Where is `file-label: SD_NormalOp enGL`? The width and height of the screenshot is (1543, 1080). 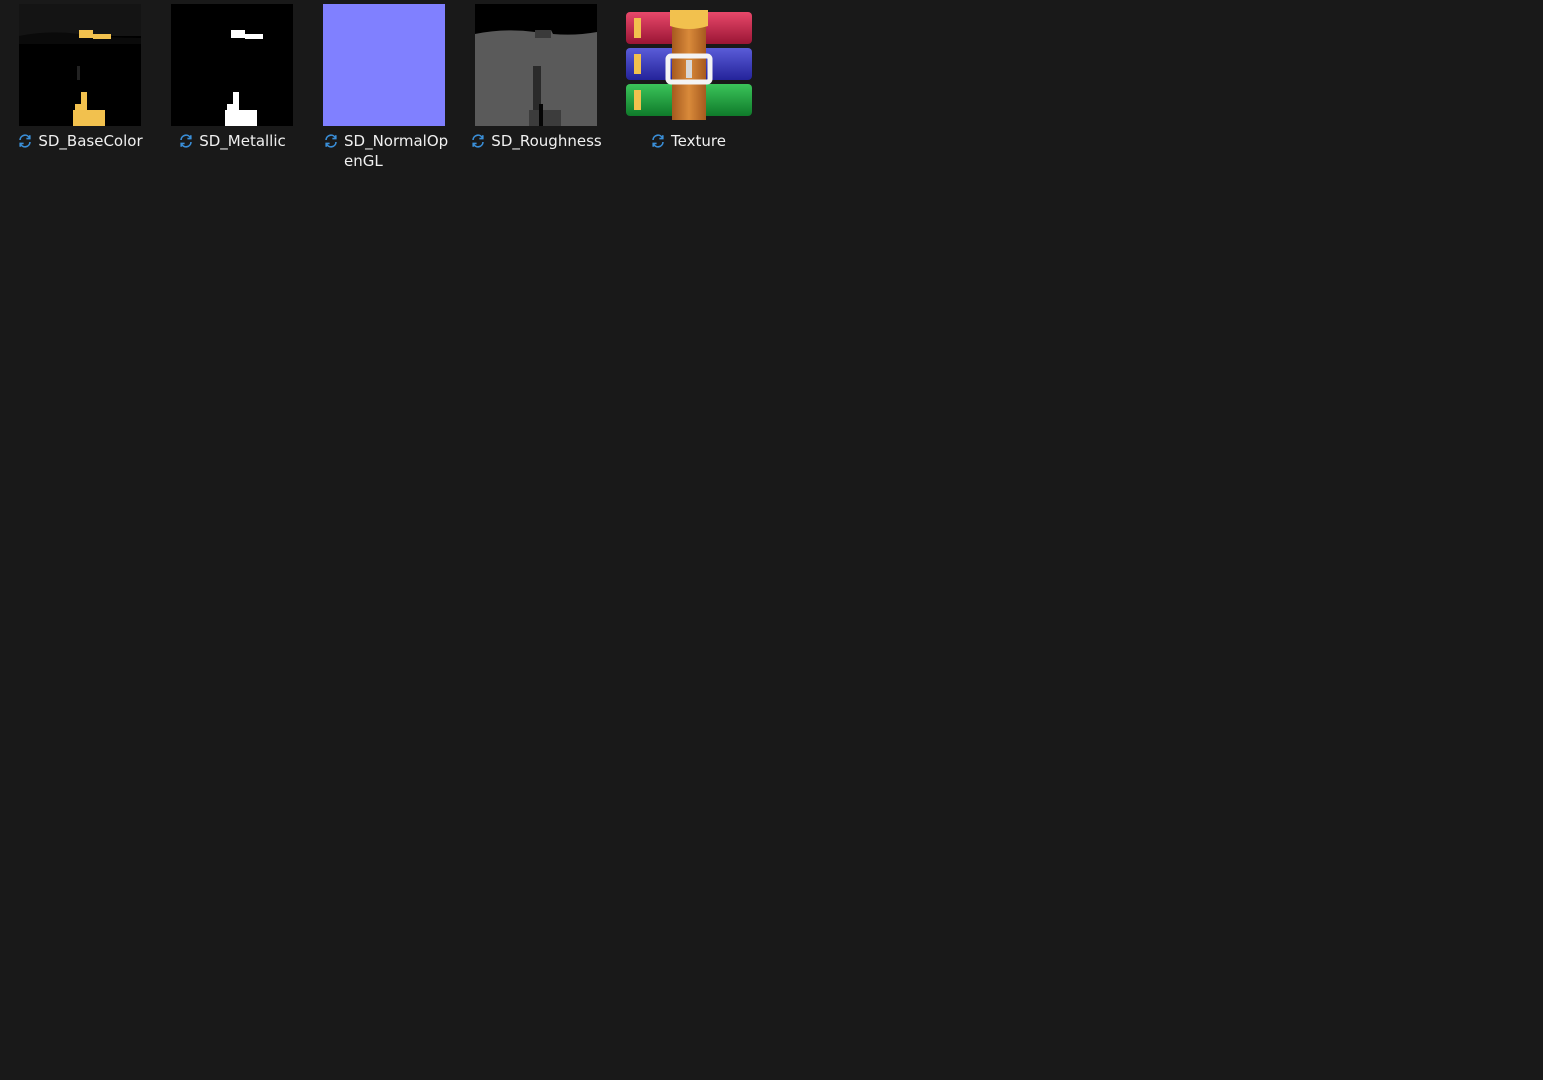
file-label: SD_NormalOp enGL is located at coordinates (391, 151).